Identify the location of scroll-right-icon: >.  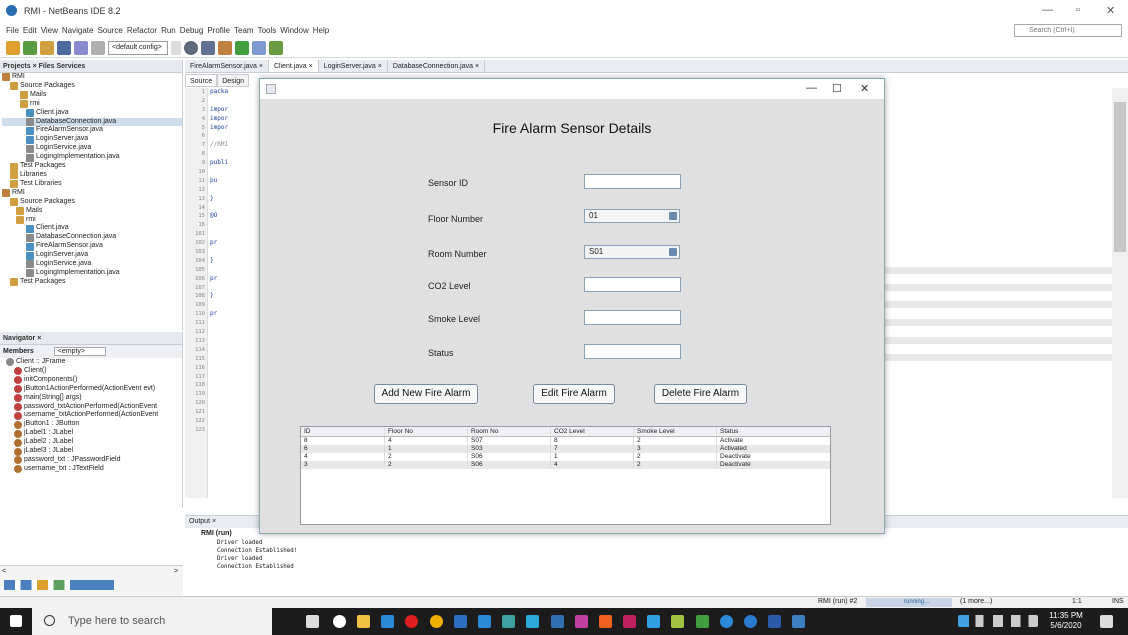
(176, 571).